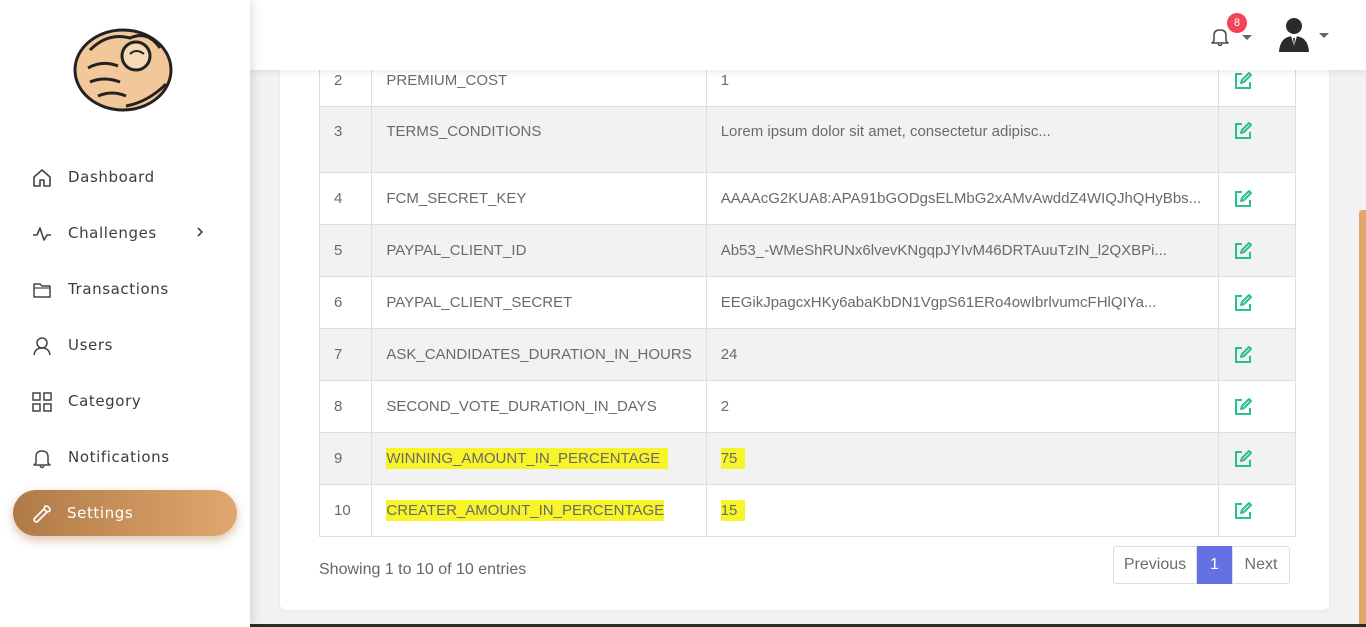 The height and width of the screenshot is (627, 1366). I want to click on row-number: 3, so click(345, 139).